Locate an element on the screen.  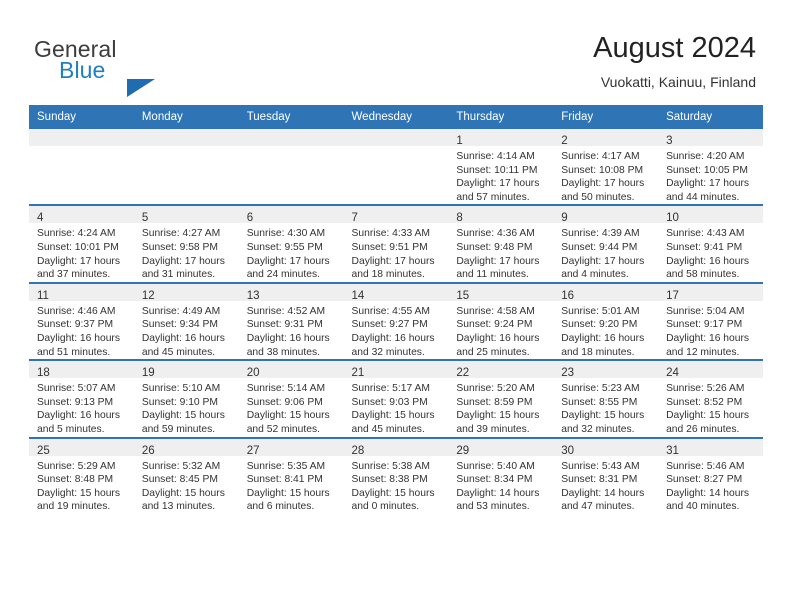
sunset-text: Sunset: 9:34 PM is located at coordinates (179, 325).